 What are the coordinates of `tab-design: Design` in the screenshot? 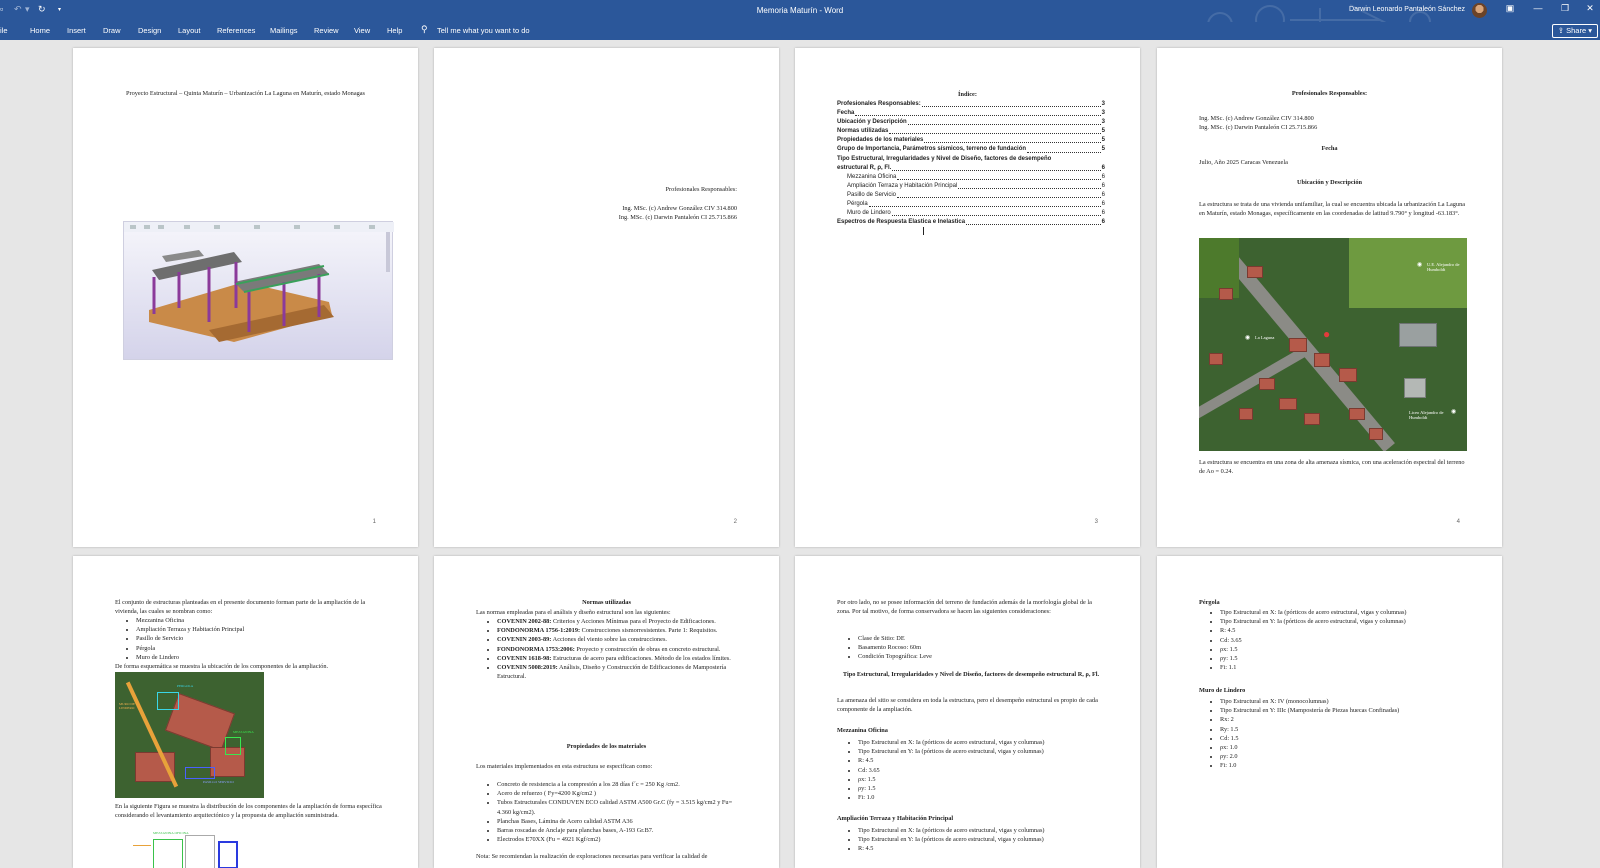 It's located at (149, 30).